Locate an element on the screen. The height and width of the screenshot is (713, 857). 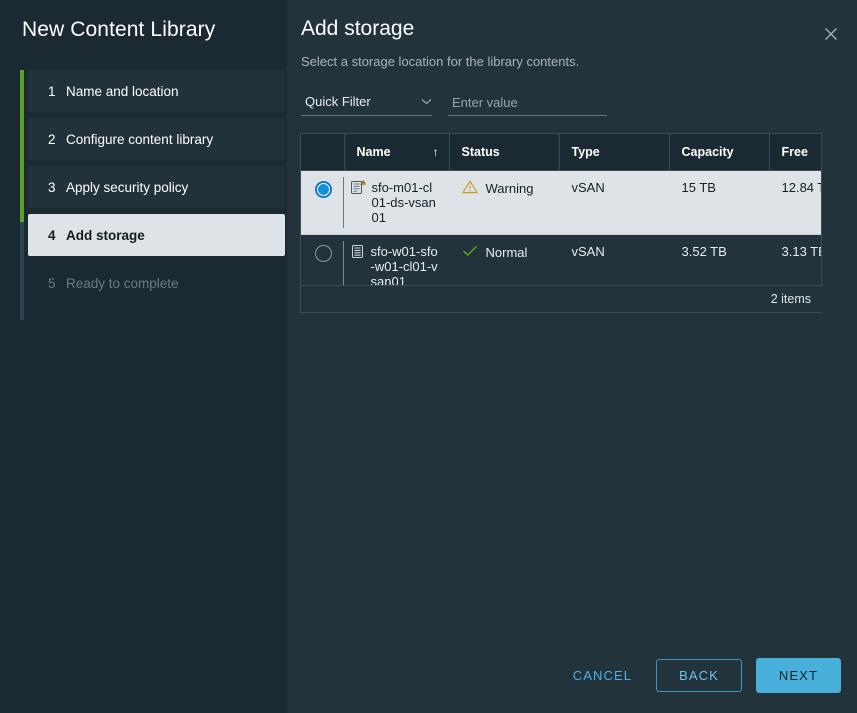
column-header-name: Name ↑ is located at coordinates (397, 152).